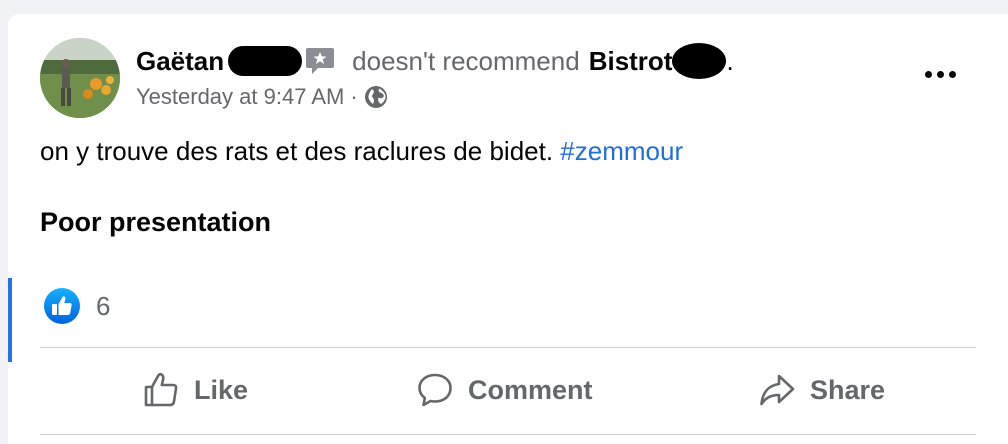 This screenshot has height=444, width=1008. I want to click on timestamp: Yesterday at 9:47 AM, so click(240, 97).